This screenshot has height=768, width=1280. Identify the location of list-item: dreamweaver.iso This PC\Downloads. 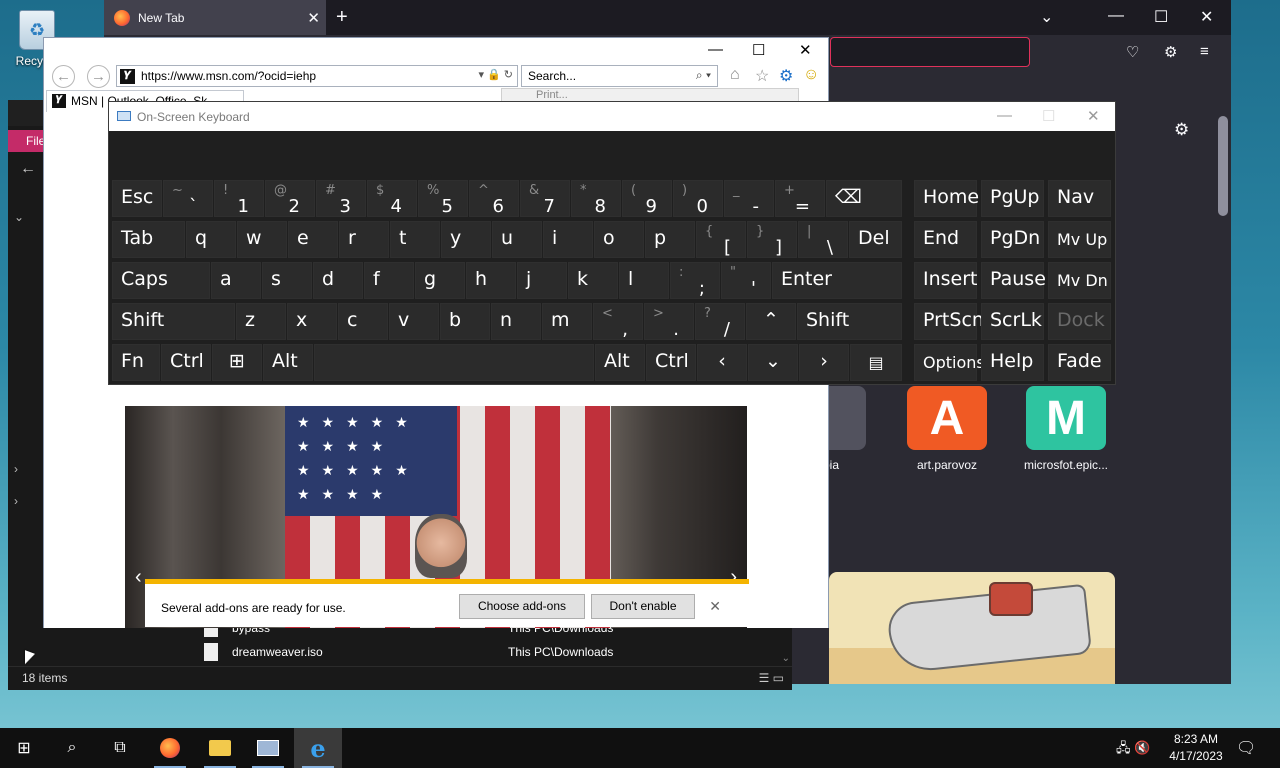
(408, 652).